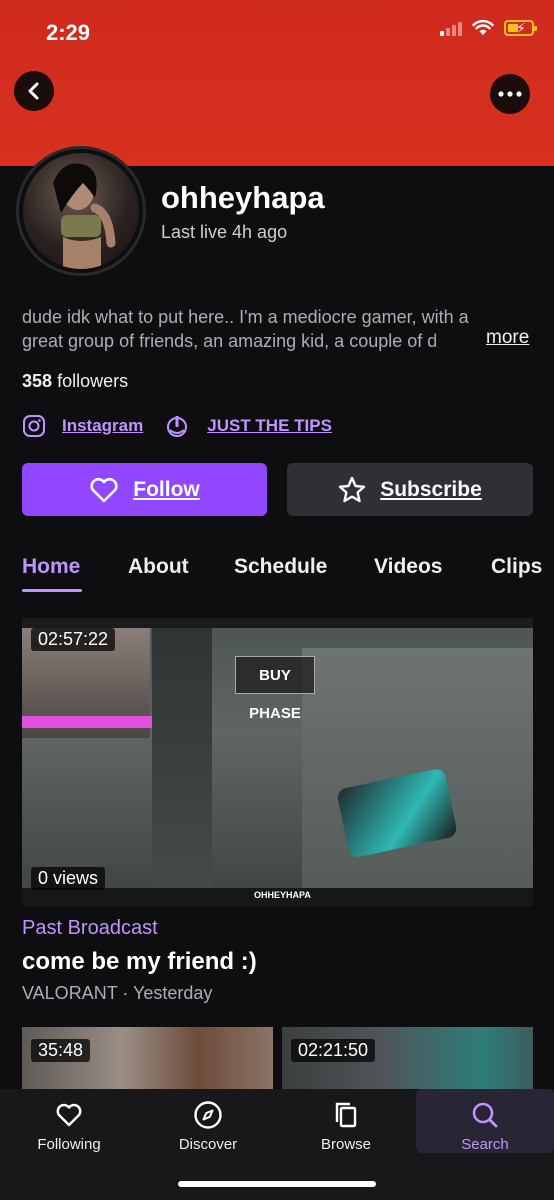  Describe the element at coordinates (431, 489) in the screenshot. I see `subscribe-label: Subscribe` at that location.